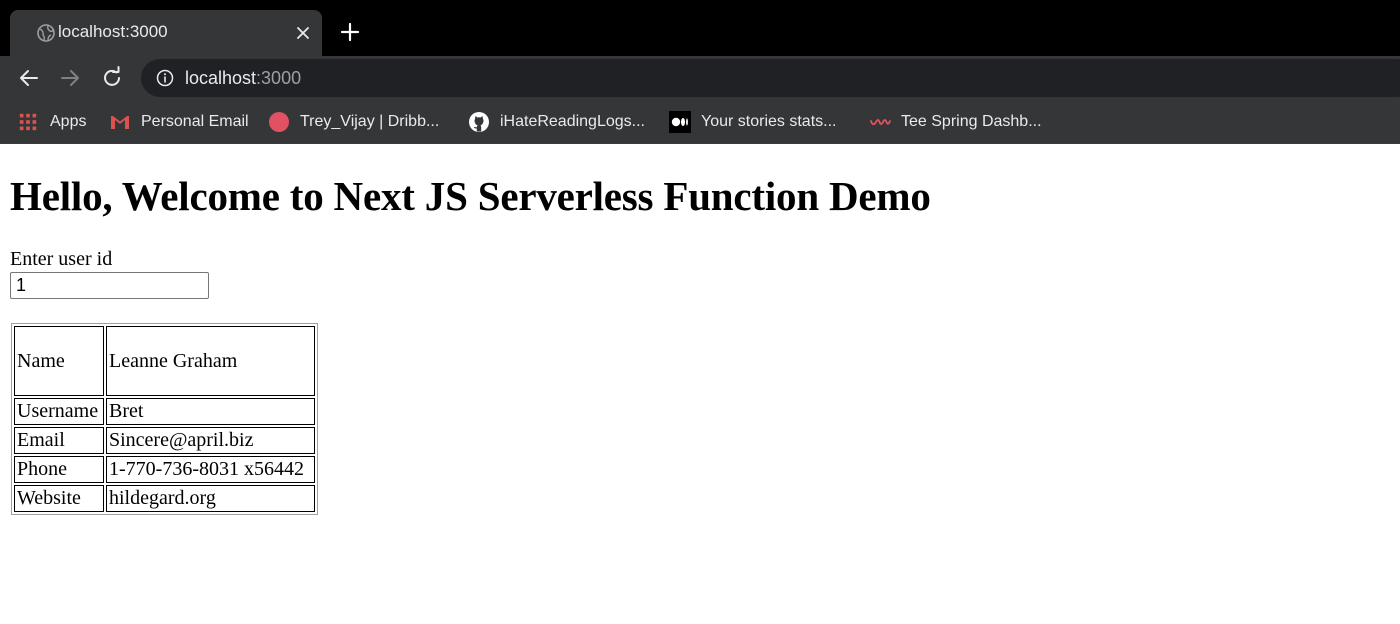  I want to click on table-row-phone: Phone 1-770-736-8031 x56442, so click(164, 469).